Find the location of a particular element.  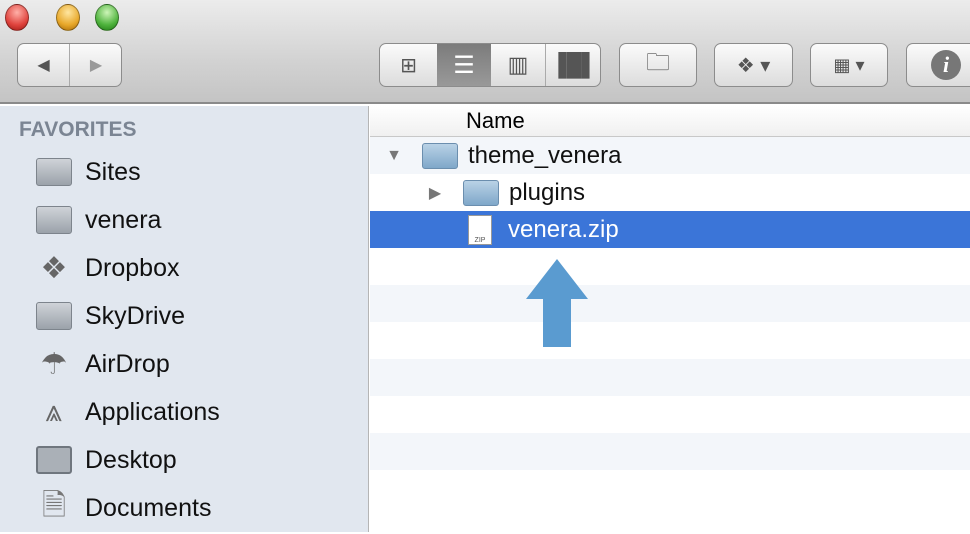

arrange-icon: ▦ ▾ is located at coordinates (849, 64).